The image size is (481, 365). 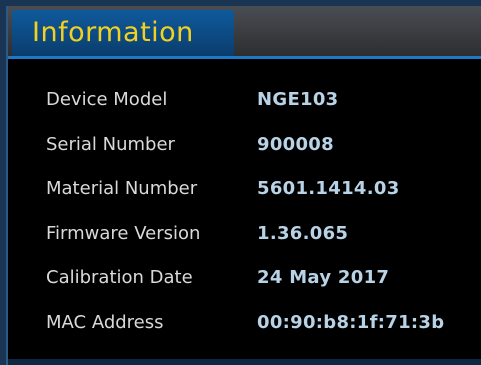 I want to click on device-model-label: Device Model, so click(x=107, y=99).